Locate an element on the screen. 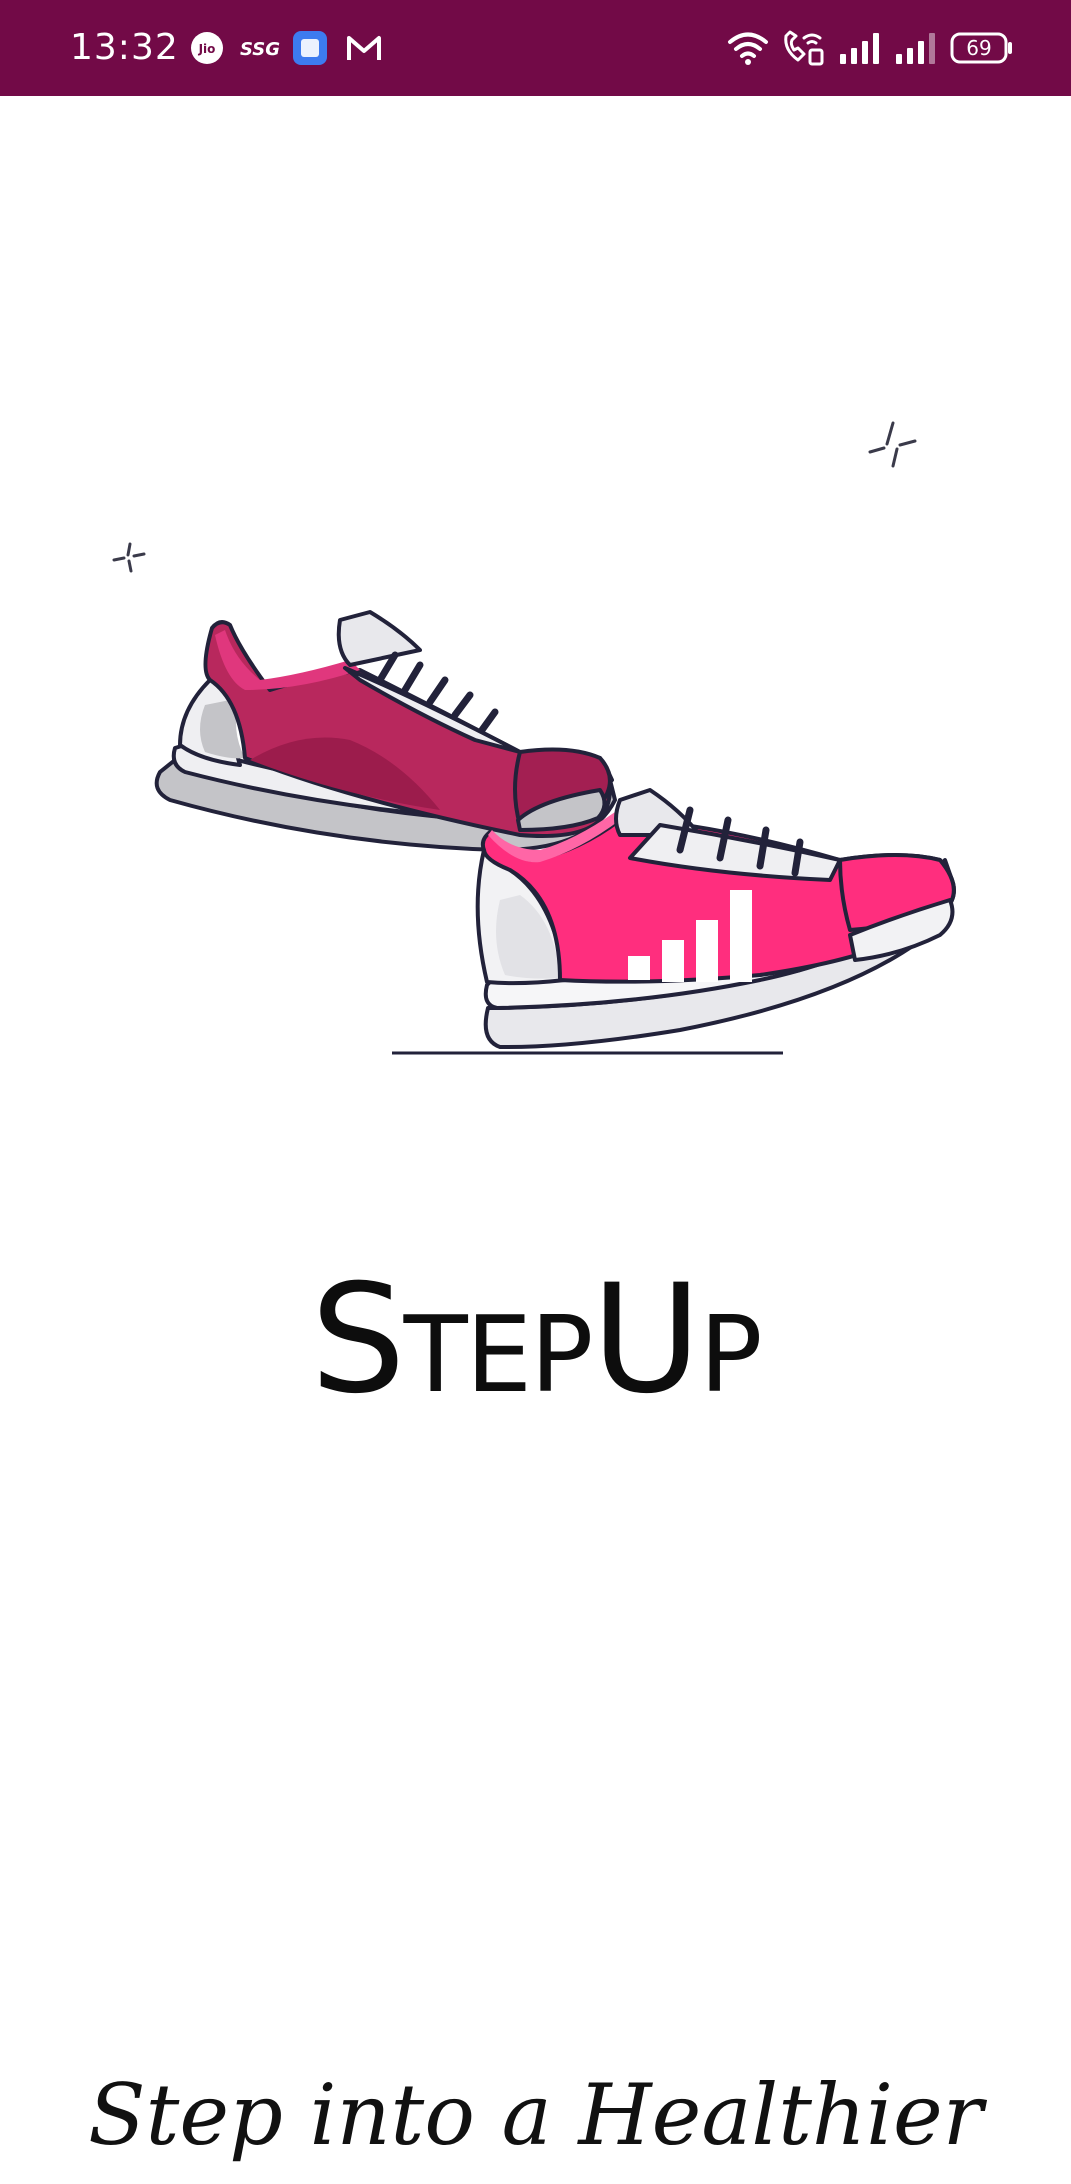 The height and width of the screenshot is (2184, 1071). status-time: 13:32 is located at coordinates (124, 47).